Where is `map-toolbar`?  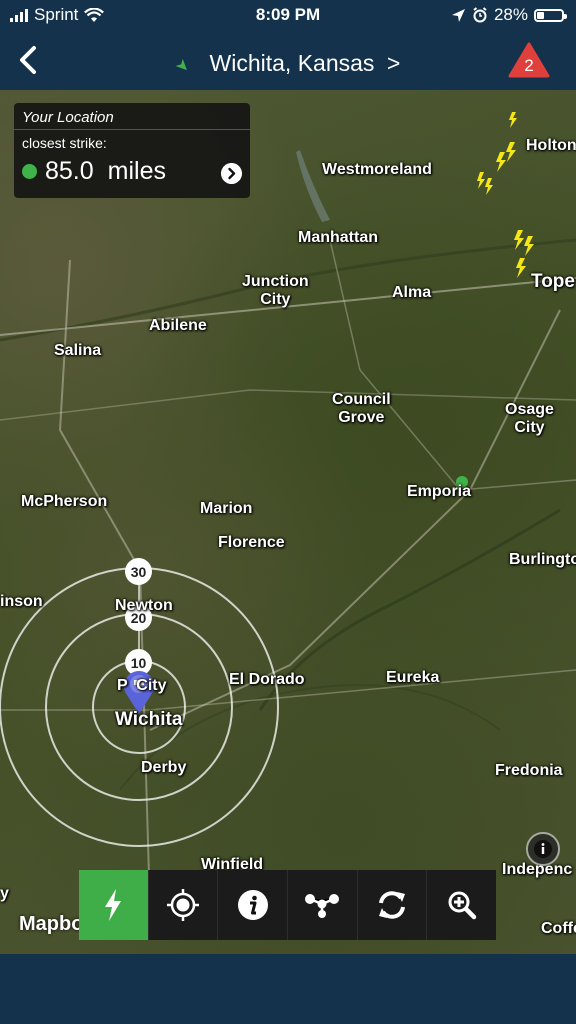
map-toolbar is located at coordinates (287, 905).